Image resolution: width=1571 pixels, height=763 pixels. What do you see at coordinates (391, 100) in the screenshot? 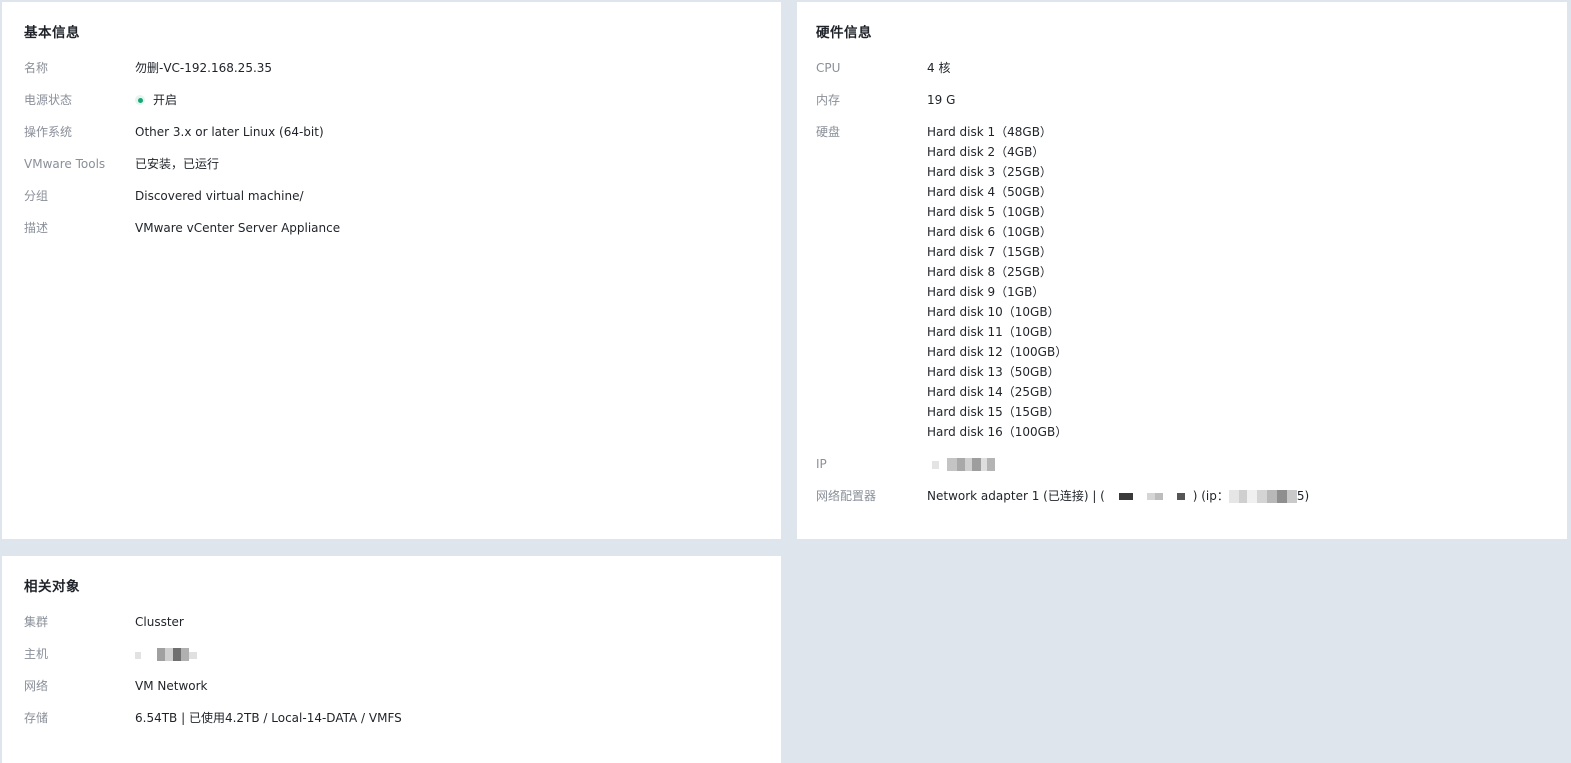
I see `power-state-row: 电源状态 开启` at bounding box center [391, 100].